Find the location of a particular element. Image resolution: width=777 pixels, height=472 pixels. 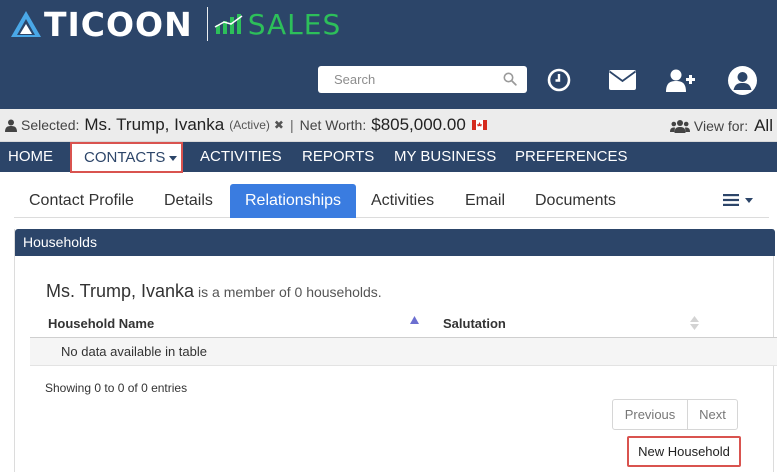

search-icon is located at coordinates (510, 79).